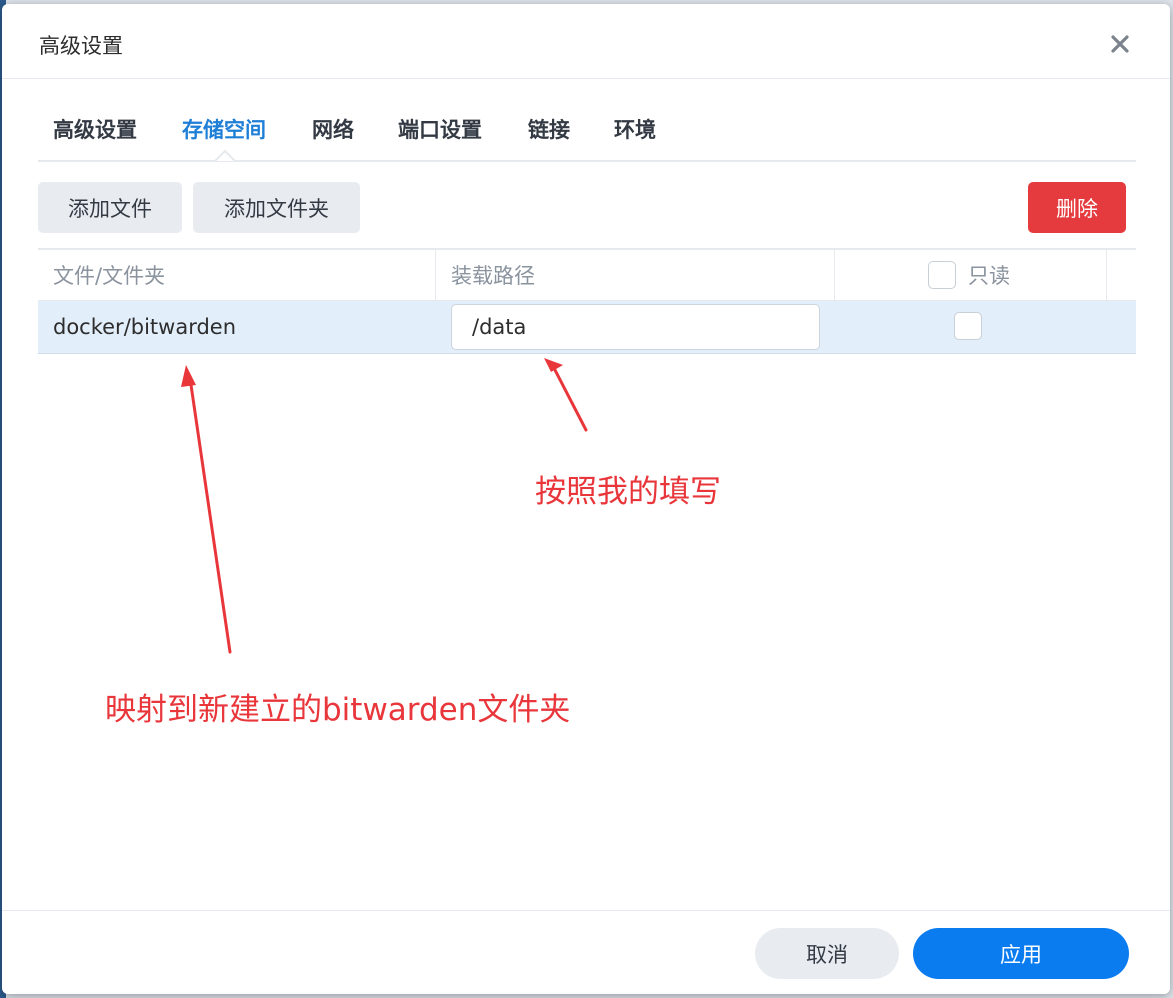  Describe the element at coordinates (95, 129) in the screenshot. I see `tab-advanced-settings: 高级设置` at that location.